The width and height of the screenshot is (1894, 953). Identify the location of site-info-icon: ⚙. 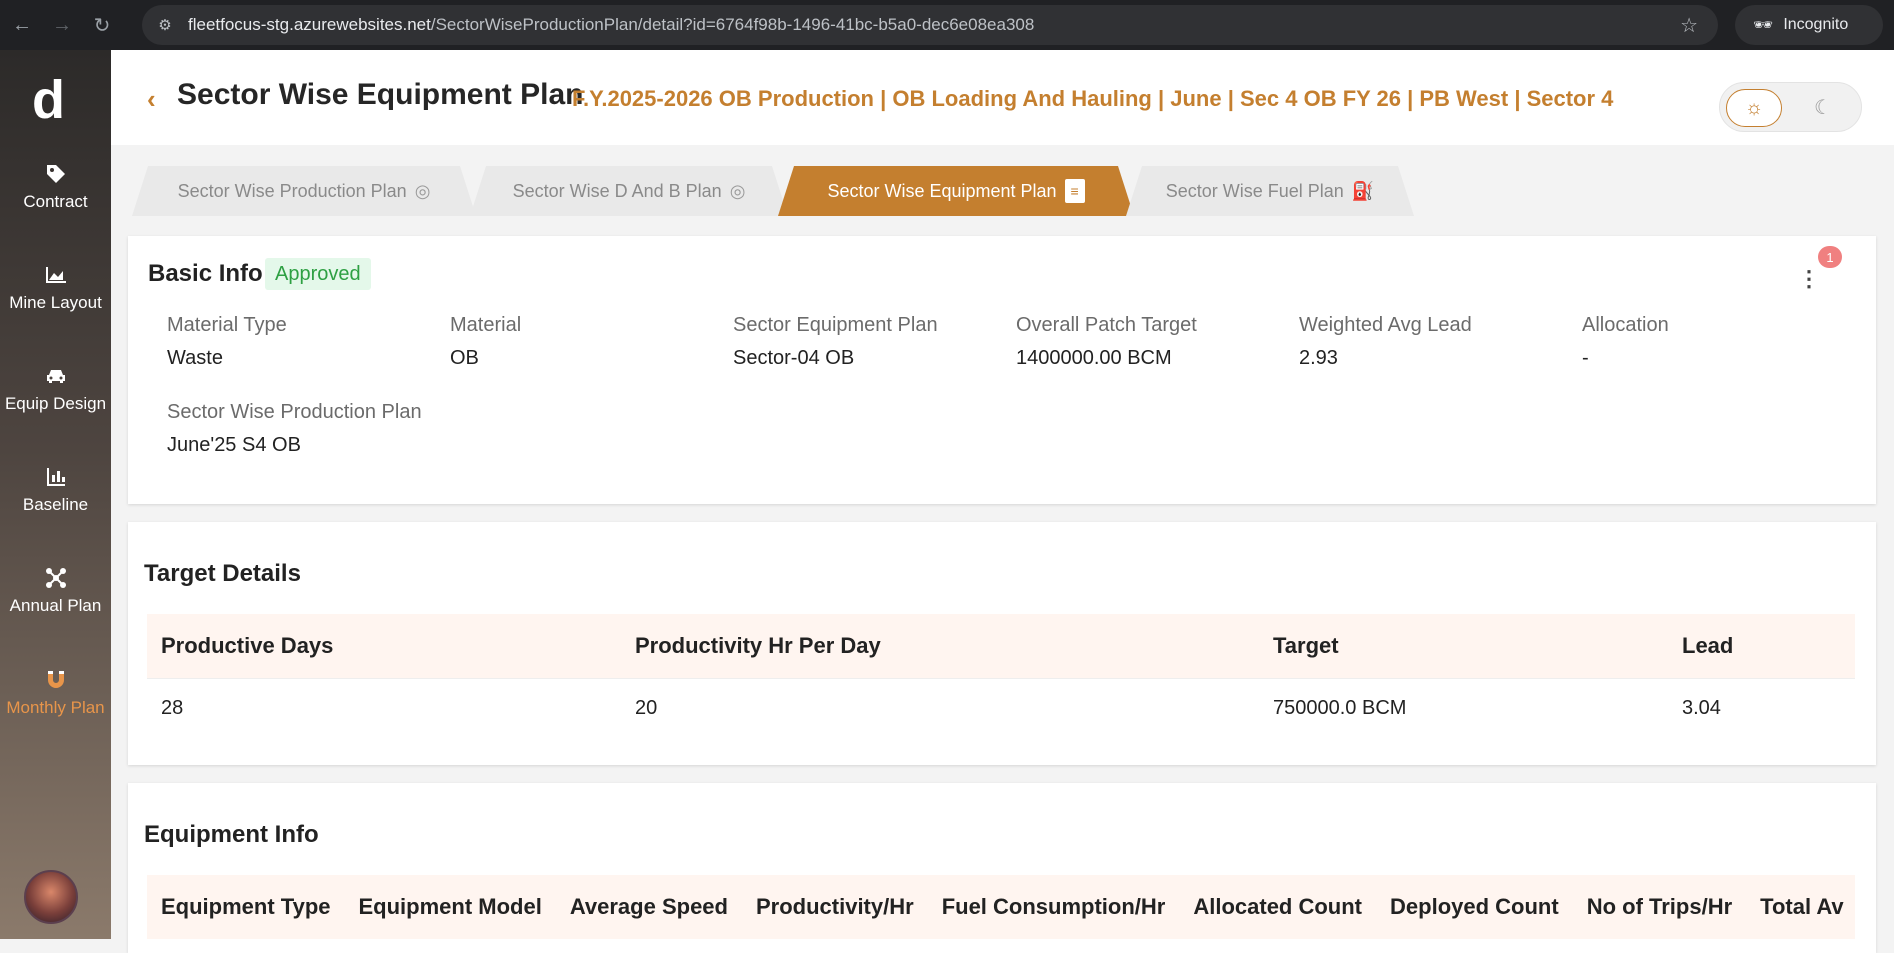
(165, 25).